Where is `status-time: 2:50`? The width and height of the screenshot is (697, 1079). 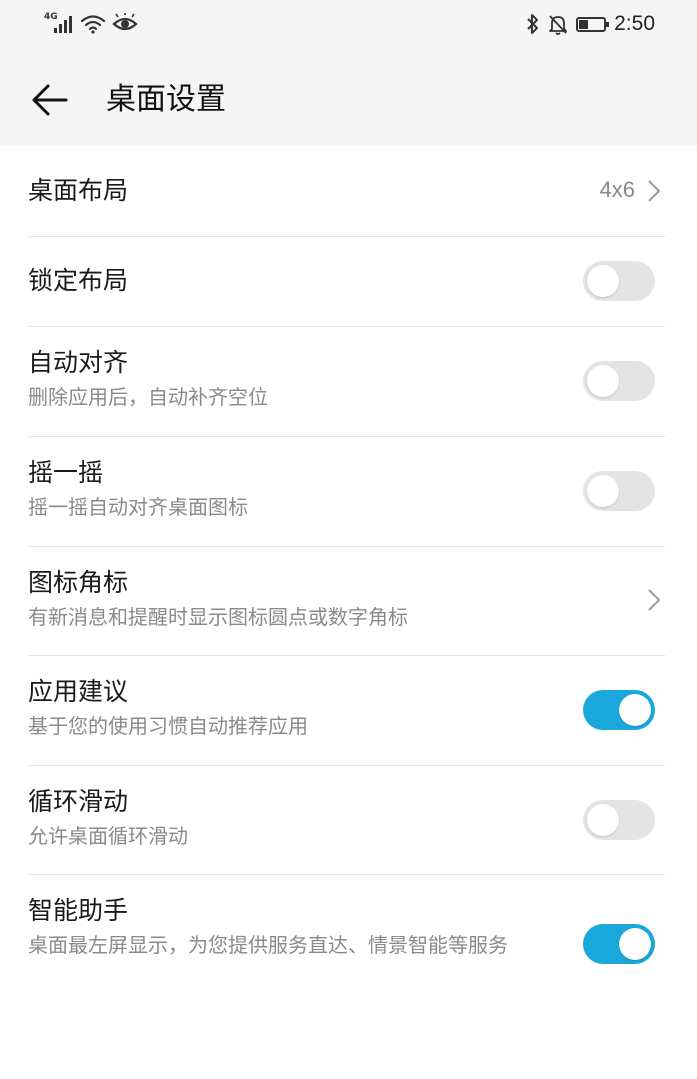 status-time: 2:50 is located at coordinates (634, 23).